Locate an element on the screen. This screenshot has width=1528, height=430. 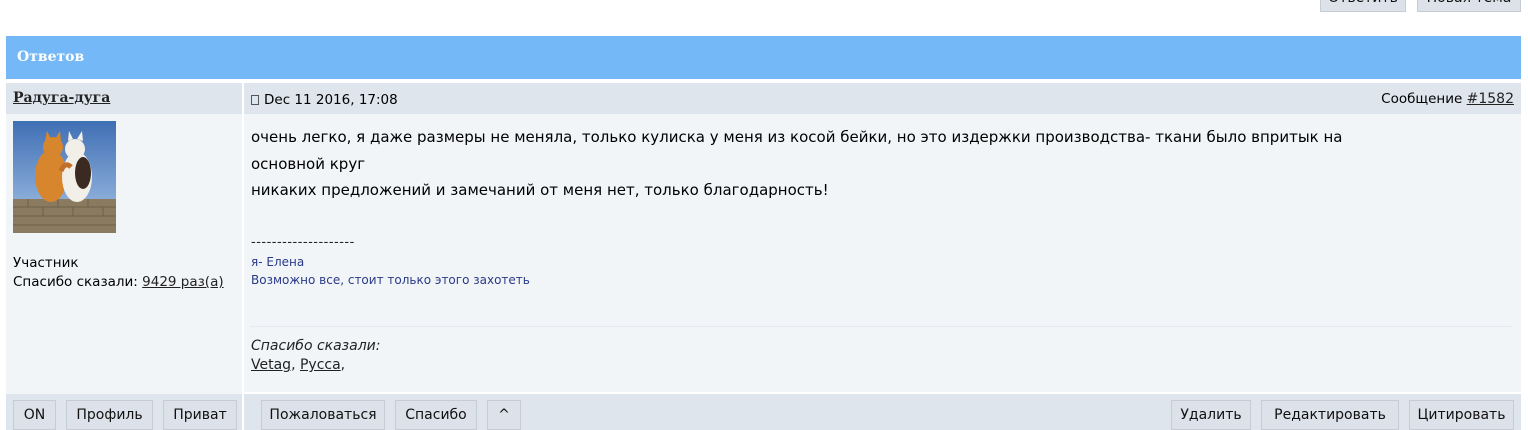
author-thanks-link: 9429 раз(а) is located at coordinates (182, 282).